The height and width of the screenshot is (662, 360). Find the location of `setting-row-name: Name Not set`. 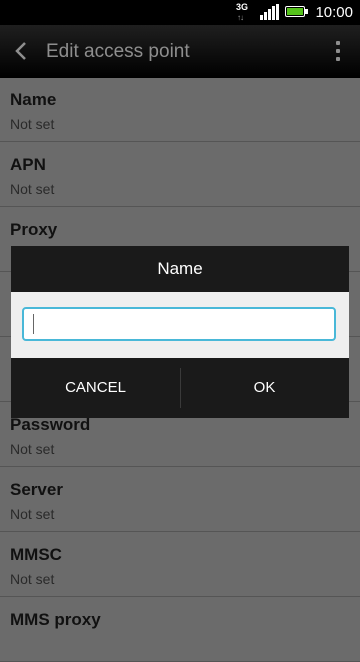

setting-row-name: Name Not set is located at coordinates (180, 110).